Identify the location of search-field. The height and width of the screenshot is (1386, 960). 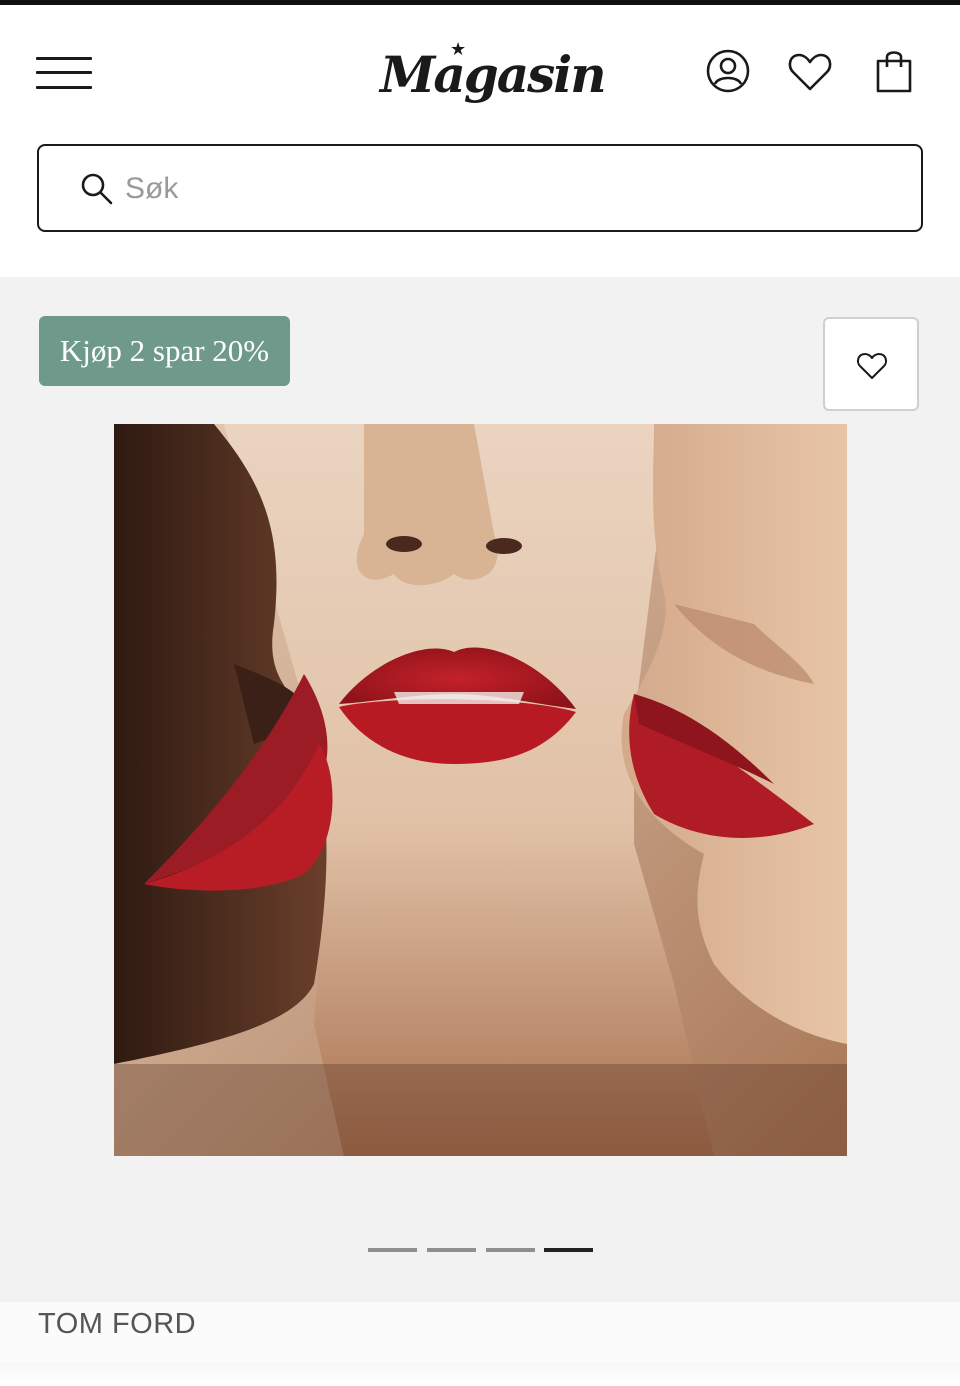
(480, 188).